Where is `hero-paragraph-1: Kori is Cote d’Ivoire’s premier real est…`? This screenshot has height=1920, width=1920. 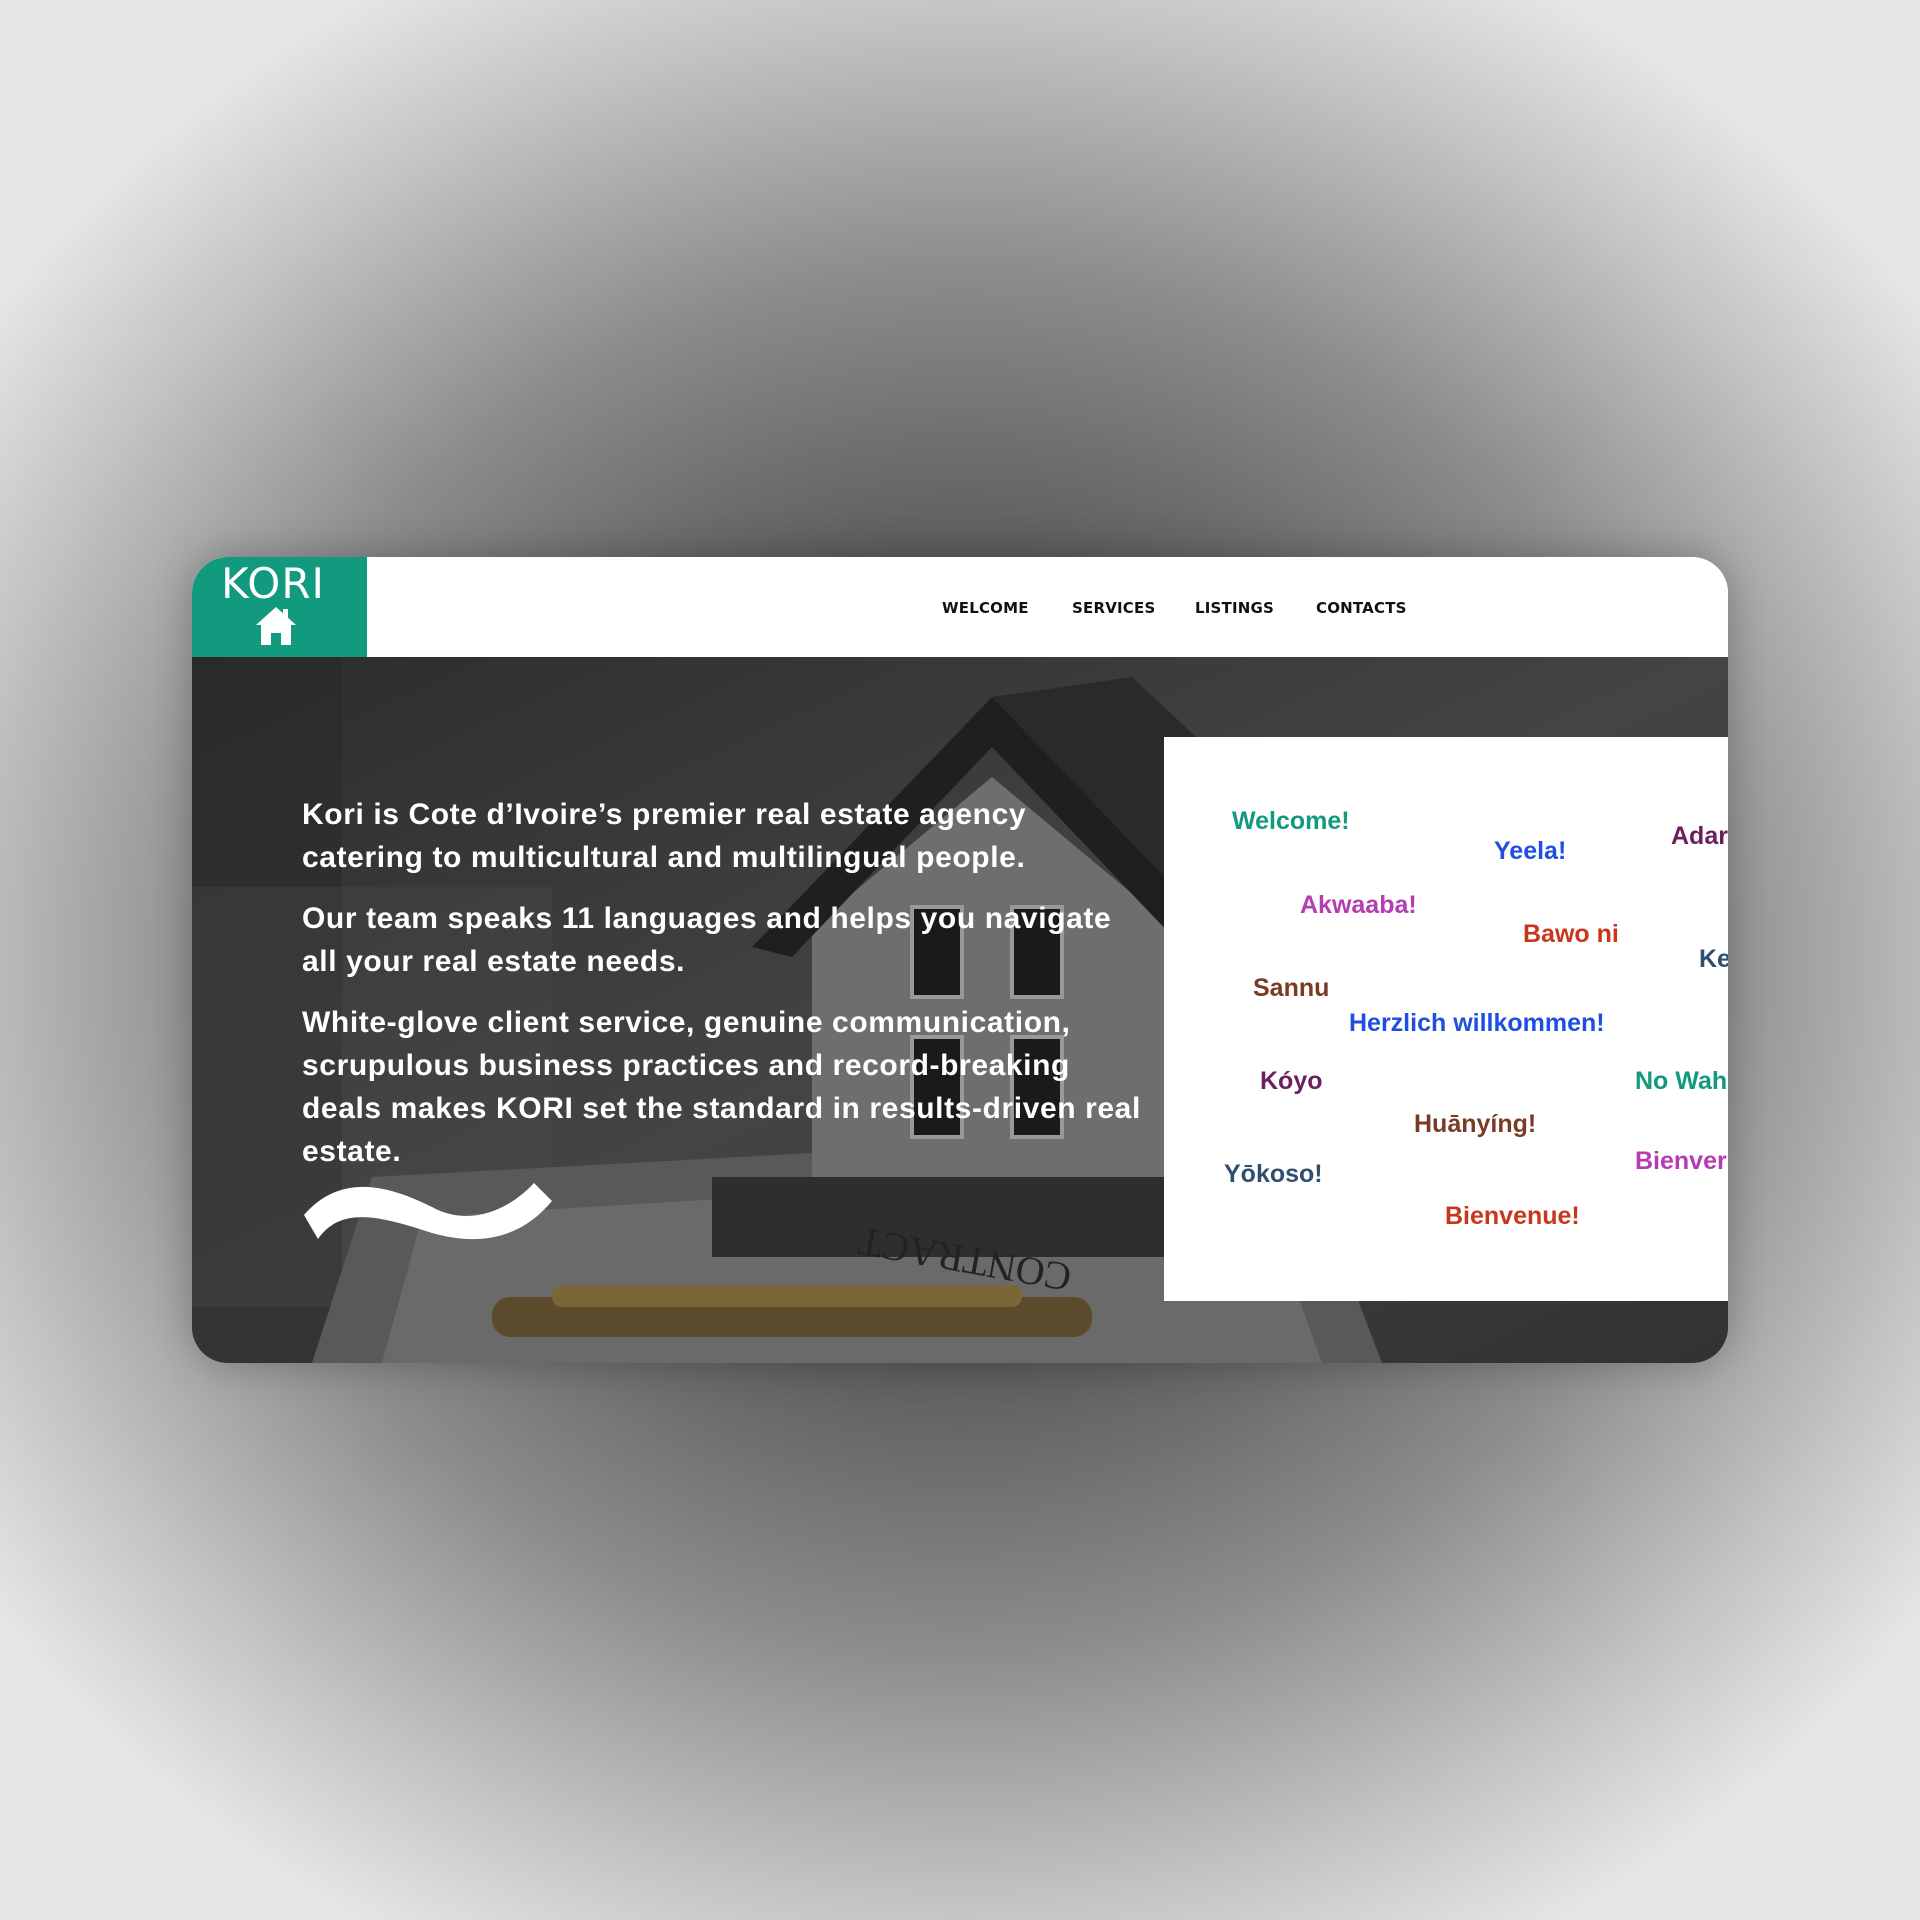
hero-paragraph-1: Kori is Cote d’Ivoire’s premier real est… is located at coordinates (664, 836).